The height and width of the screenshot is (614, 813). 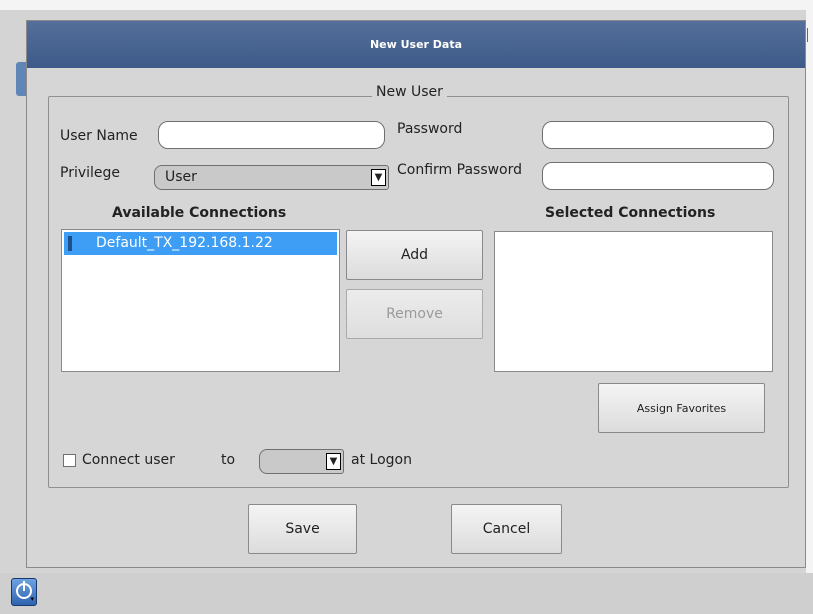 I want to click on list-item: Default_TX_192.168.1.22, so click(x=200, y=243).